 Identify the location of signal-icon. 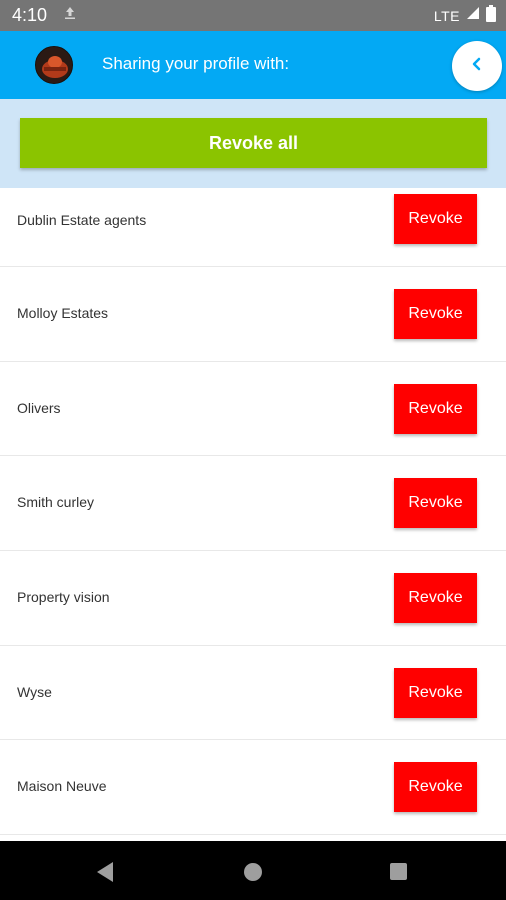
(473, 15).